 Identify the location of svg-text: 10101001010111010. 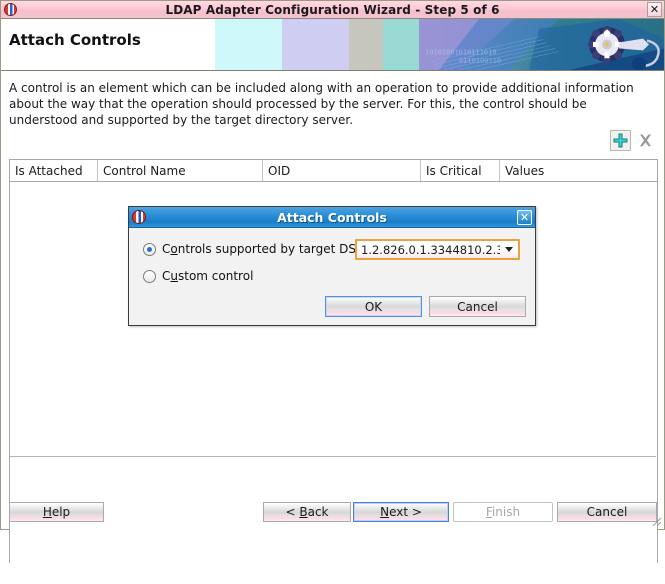
(461, 52).